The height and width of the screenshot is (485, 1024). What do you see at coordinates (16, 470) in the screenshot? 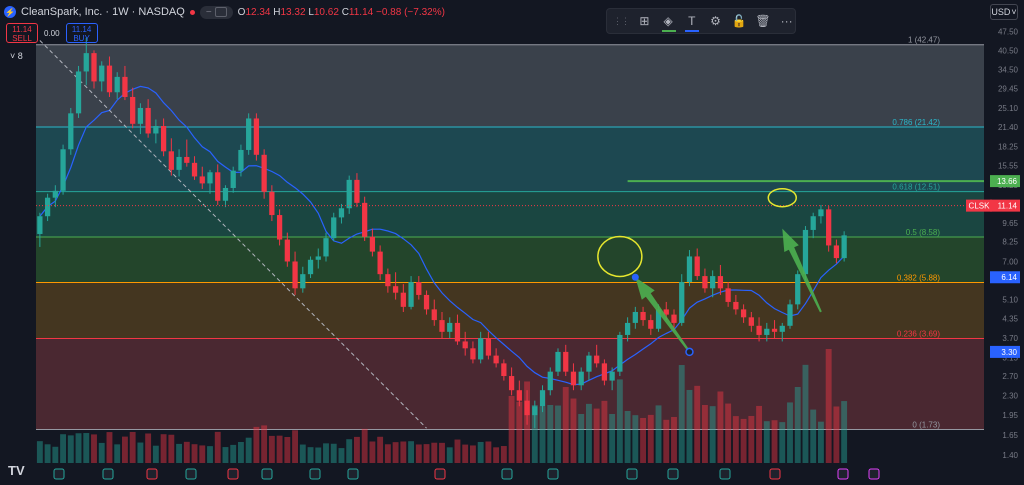
I see `tradingview-logo: TV` at bounding box center [16, 470].